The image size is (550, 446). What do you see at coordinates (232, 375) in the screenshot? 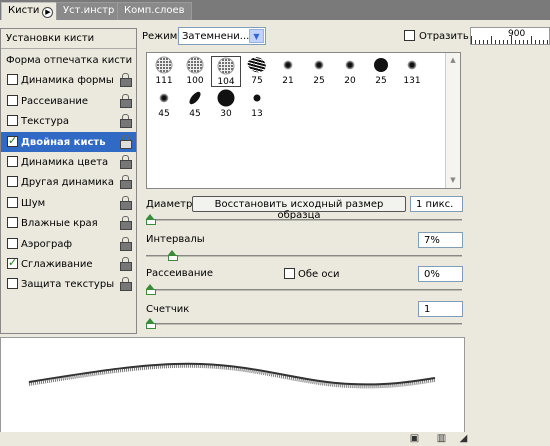
I see `stroke-preview-svg` at bounding box center [232, 375].